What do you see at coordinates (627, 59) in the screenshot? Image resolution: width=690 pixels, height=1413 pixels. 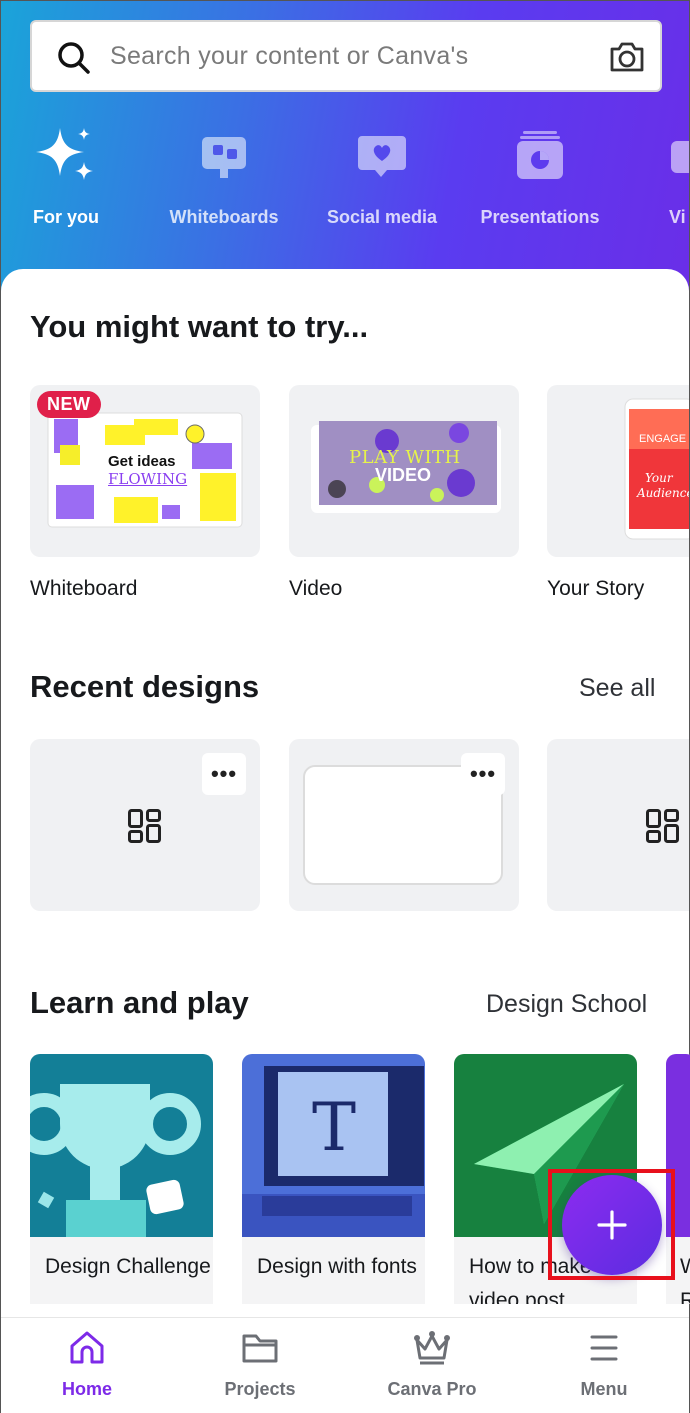 I see `camera-icon` at bounding box center [627, 59].